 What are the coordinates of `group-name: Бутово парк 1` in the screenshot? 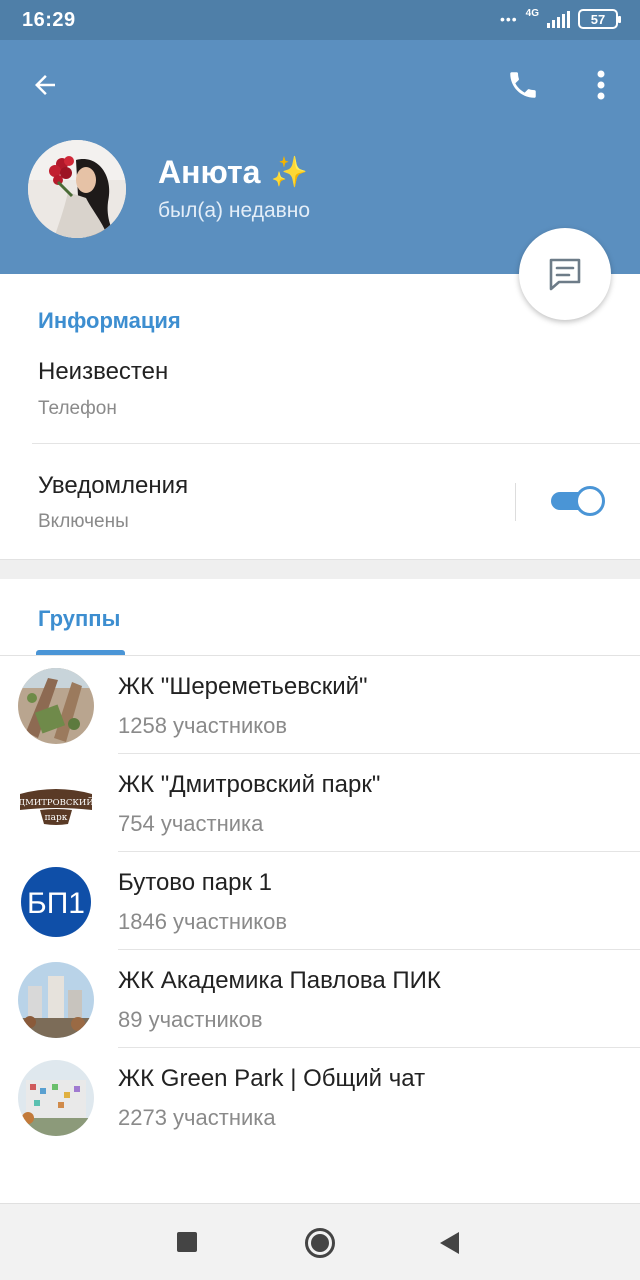 It's located at (195, 882).